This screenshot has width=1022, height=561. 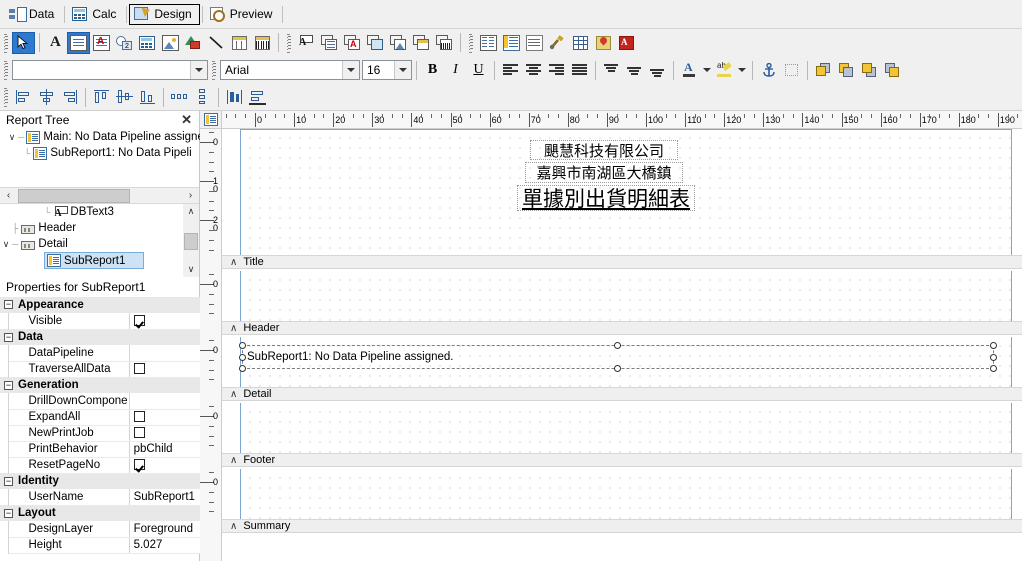 I want to click on close-icon: ✕, so click(x=186, y=120).